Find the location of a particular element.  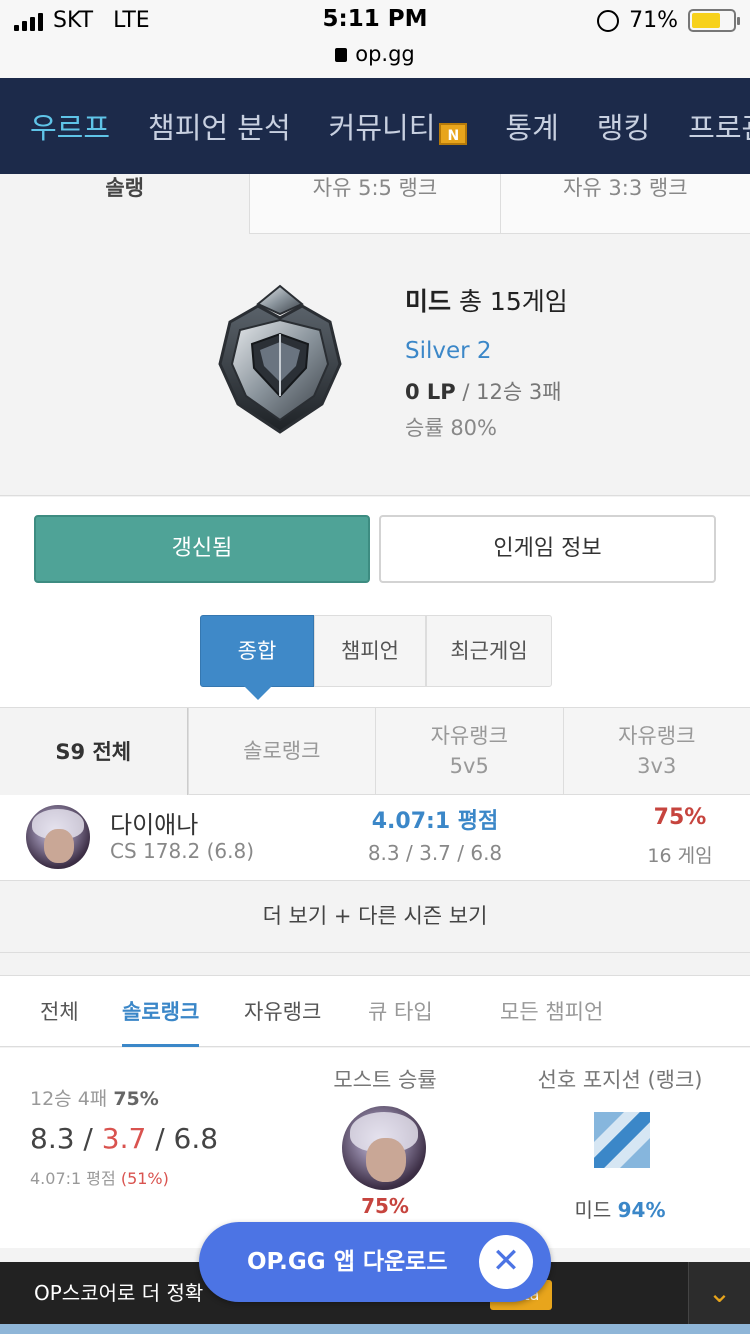

lp-record: 0 LP / 12승 3패 is located at coordinates (486, 391).